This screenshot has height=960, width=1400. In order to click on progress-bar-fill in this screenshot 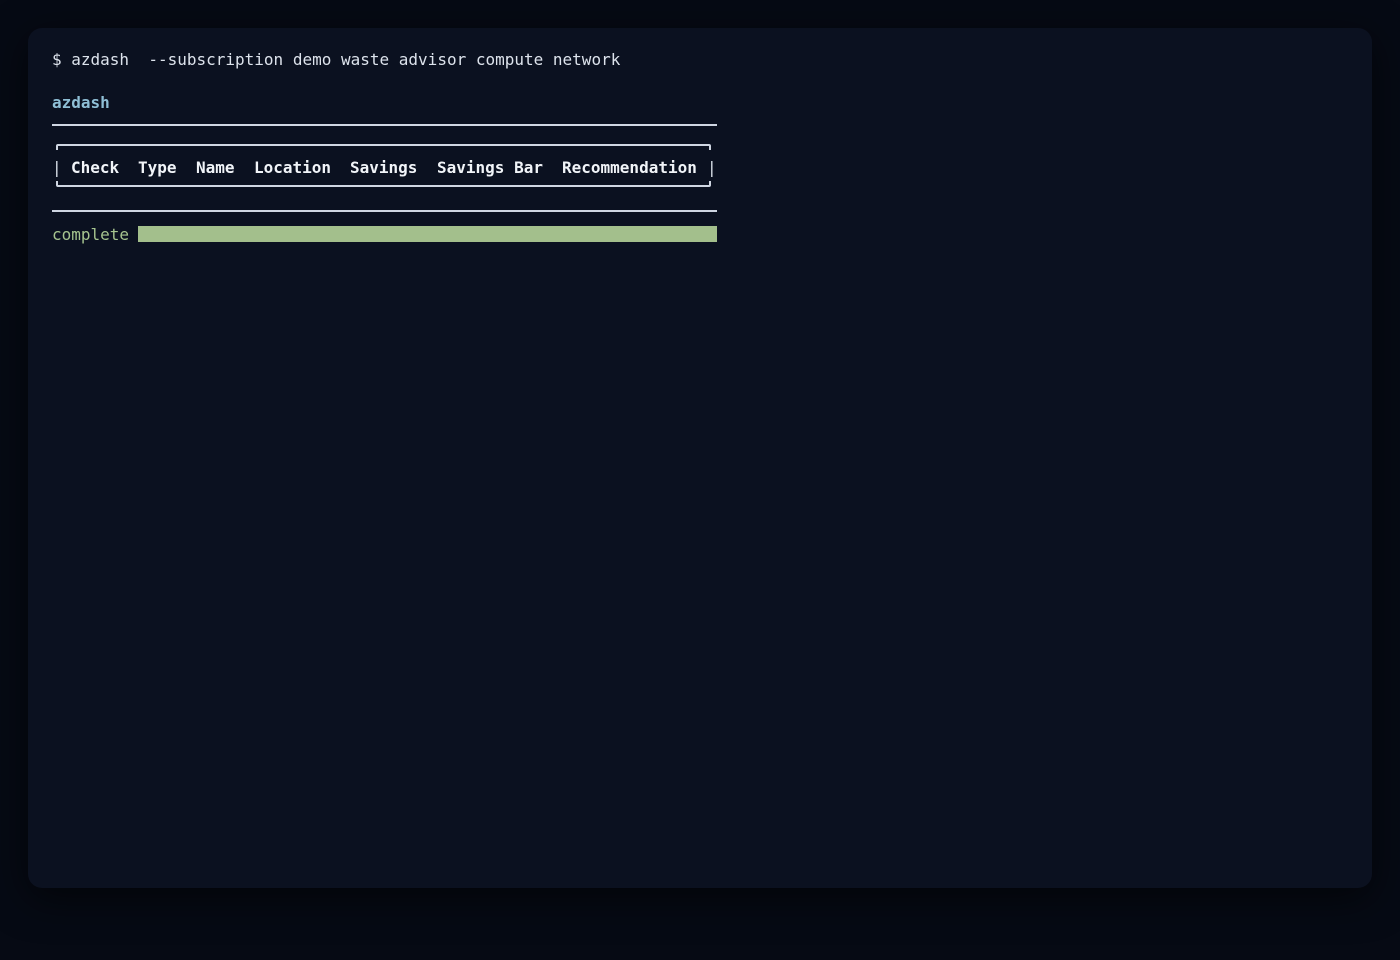, I will do `click(427, 234)`.